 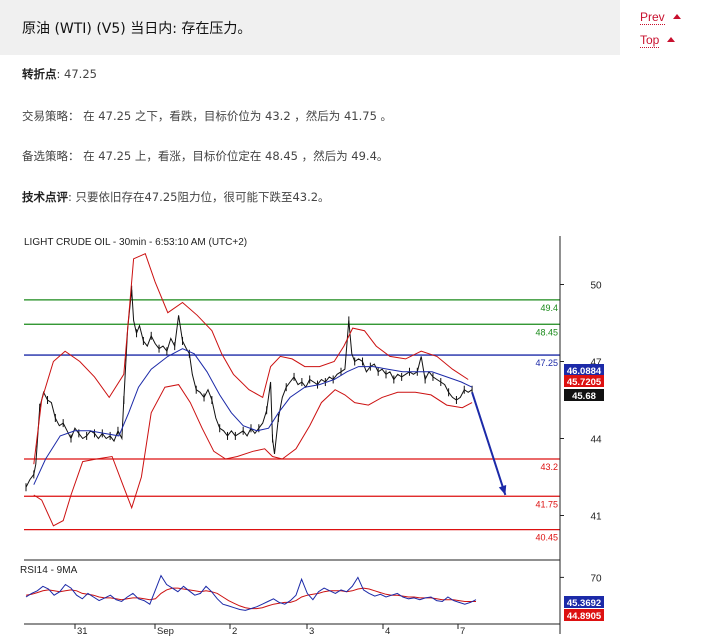 What do you see at coordinates (199, 197) in the screenshot?
I see `comment-text: : 只要依旧存在47.25阻力位，很可能下跌至43.2。` at bounding box center [199, 197].